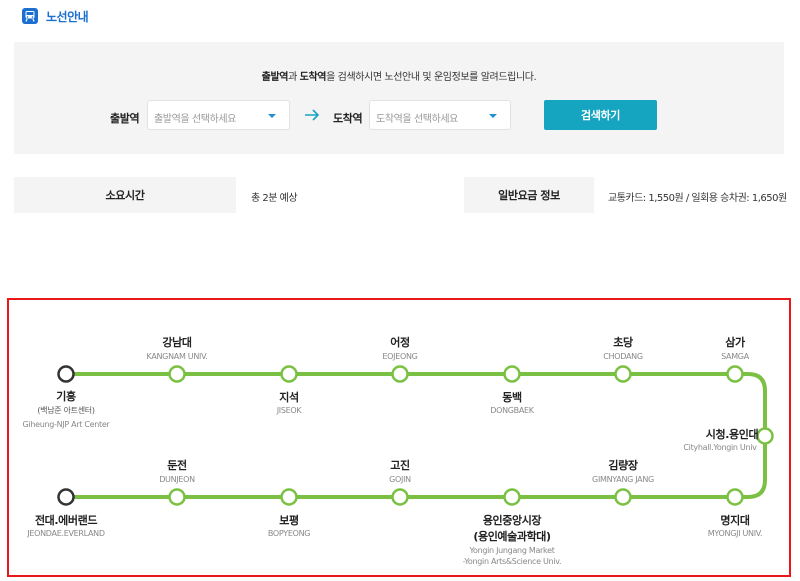 The width and height of the screenshot is (800, 581). Describe the element at coordinates (289, 410) in the screenshot. I see `station-eng-jiseok: JISEOK` at that location.